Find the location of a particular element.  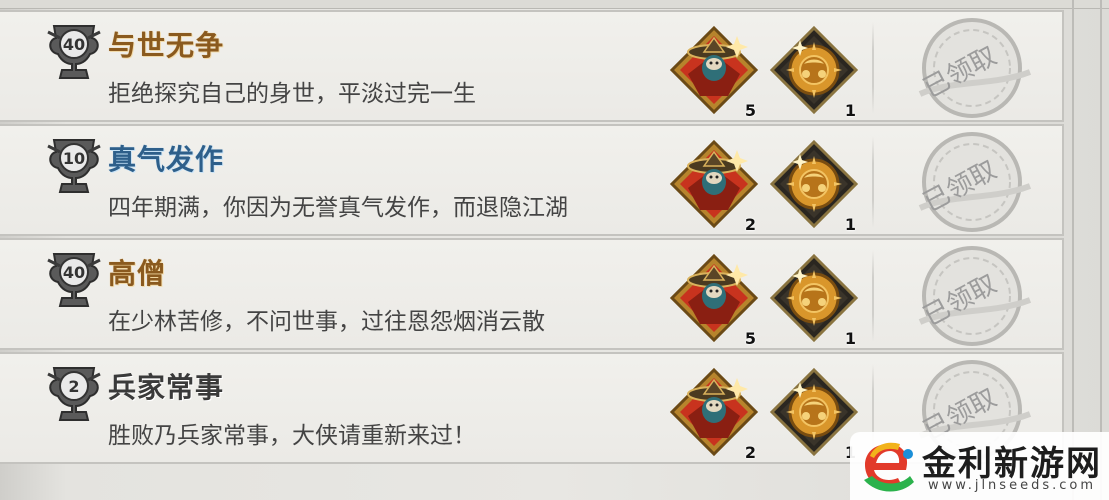

watermark: 金利新游网 www.jlnseeds.com is located at coordinates (979, 466).